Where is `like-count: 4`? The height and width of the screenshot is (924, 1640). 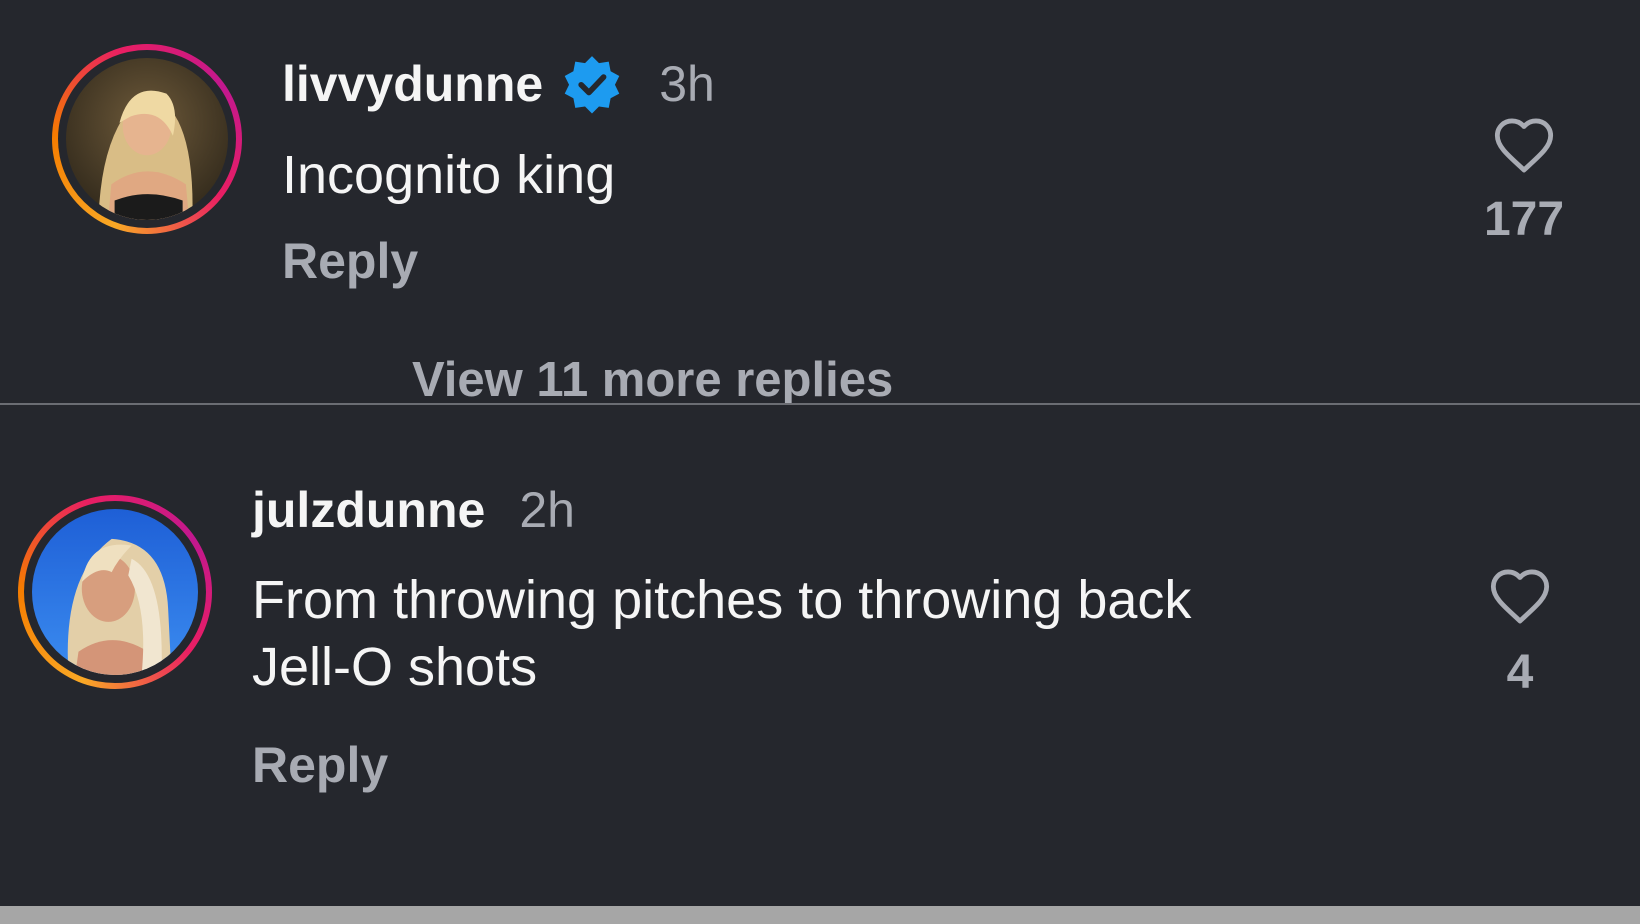 like-count: 4 is located at coordinates (1520, 672).